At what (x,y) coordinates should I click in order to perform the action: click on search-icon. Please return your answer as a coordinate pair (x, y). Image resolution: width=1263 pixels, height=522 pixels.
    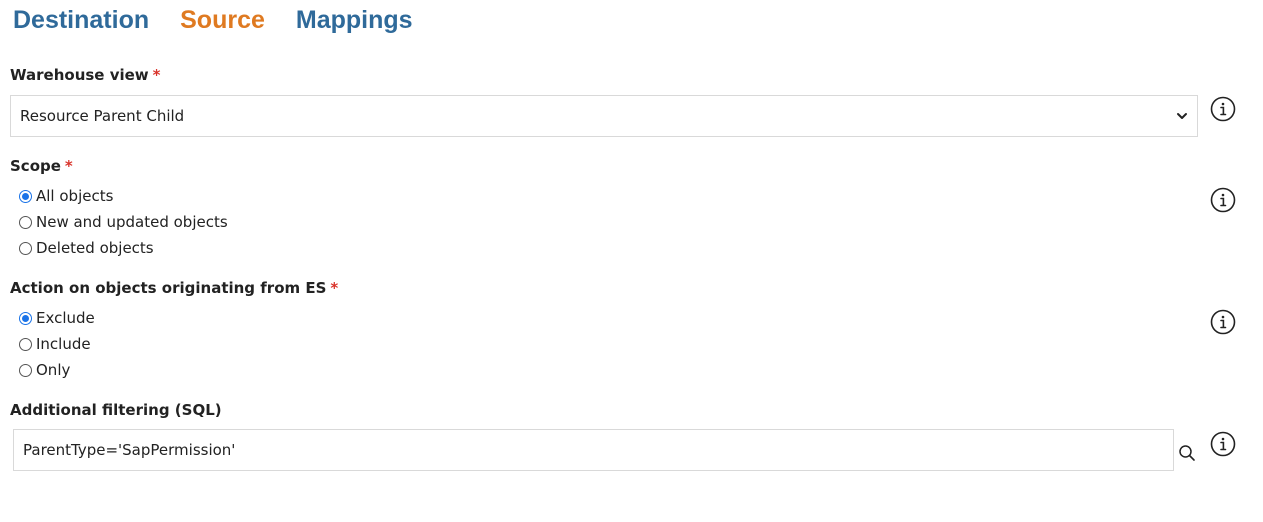
    Looking at the image, I should click on (1187, 453).